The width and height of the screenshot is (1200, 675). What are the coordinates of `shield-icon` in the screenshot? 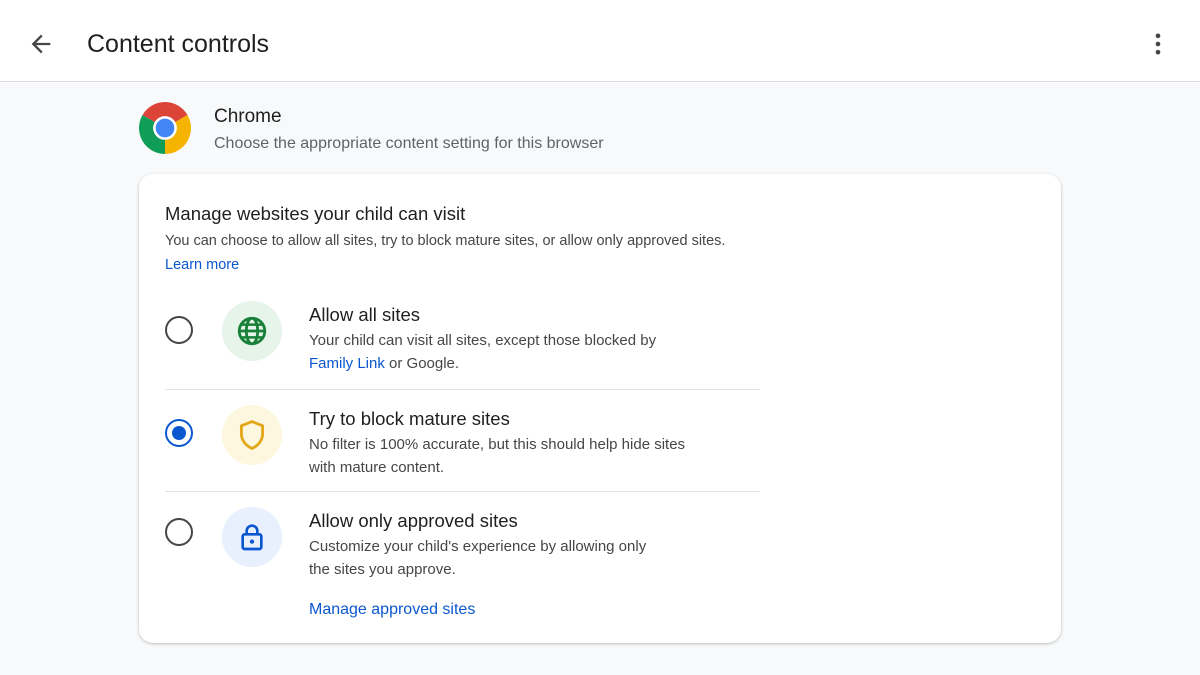 It's located at (252, 435).